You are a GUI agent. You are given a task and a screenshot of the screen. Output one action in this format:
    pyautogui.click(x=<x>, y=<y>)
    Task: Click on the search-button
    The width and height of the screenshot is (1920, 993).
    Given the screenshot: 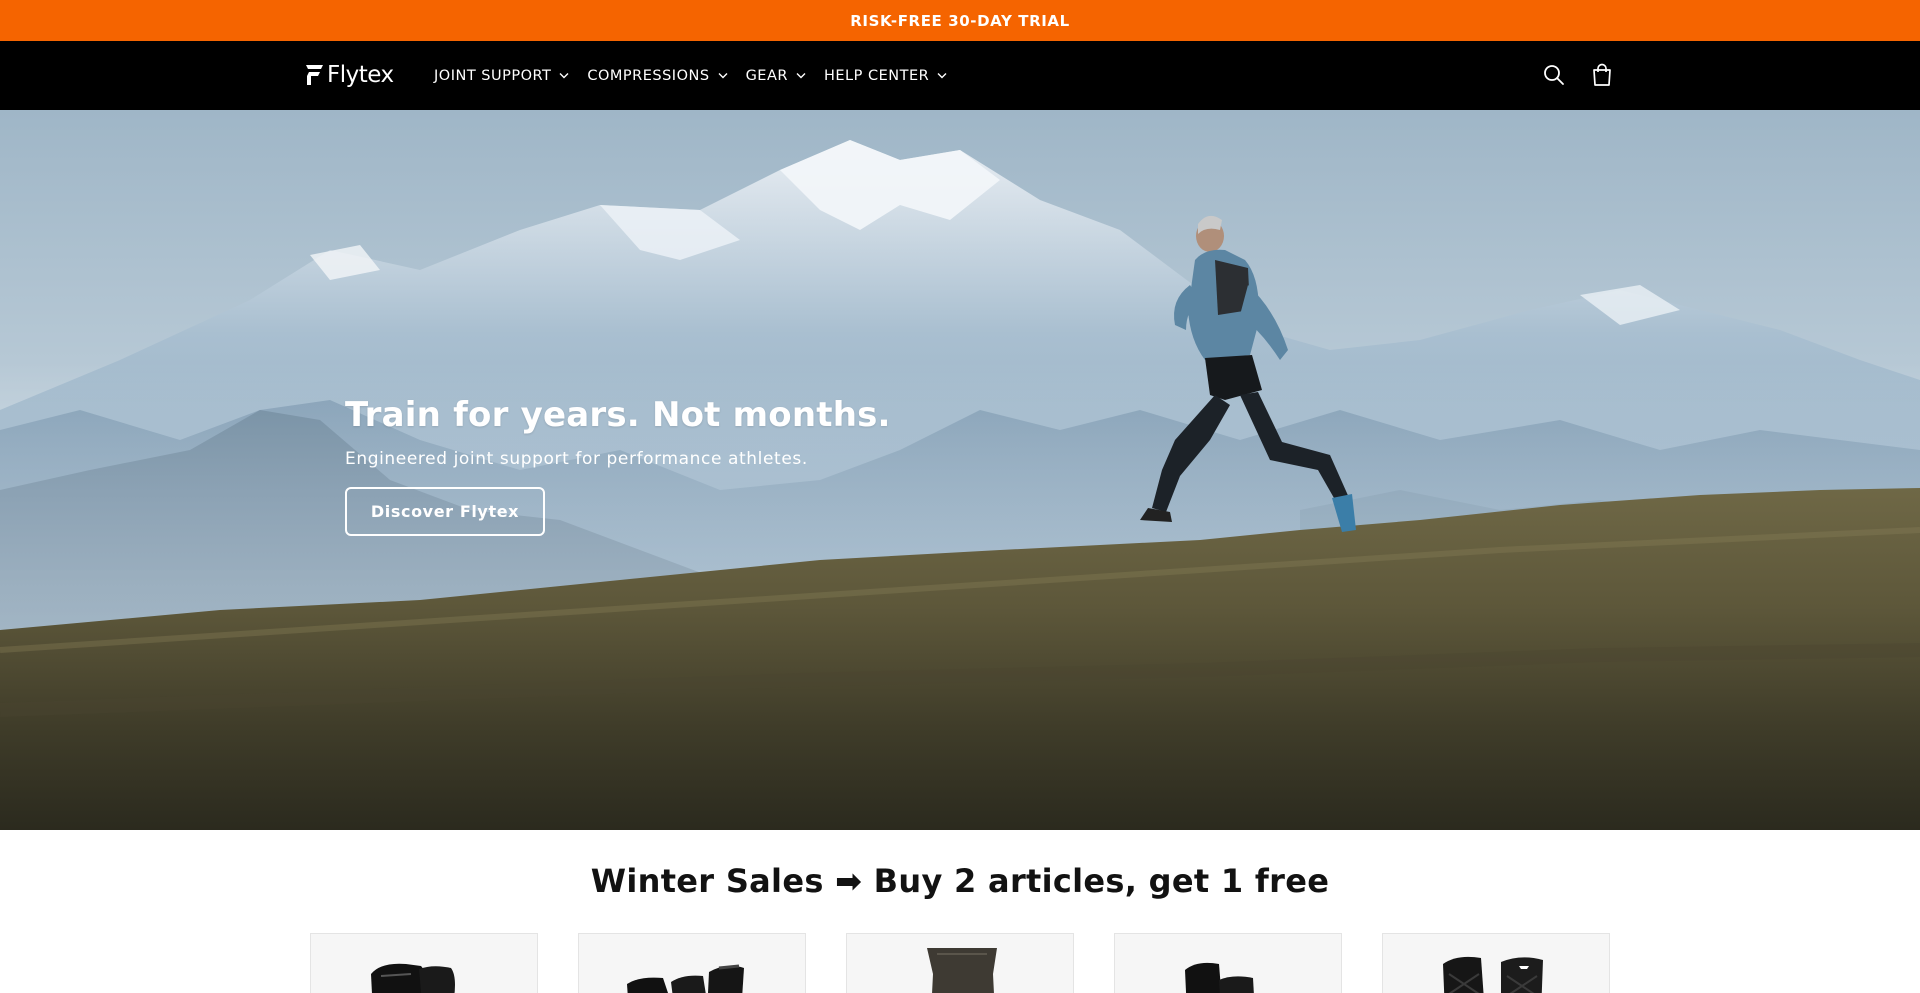 What is the action you would take?
    pyautogui.click(x=1554, y=75)
    